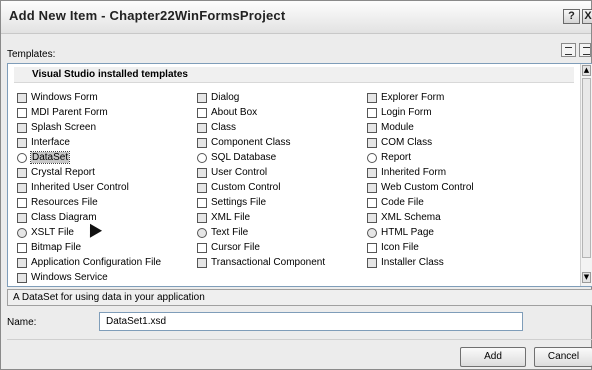 This screenshot has width=592, height=370. What do you see at coordinates (22, 98) in the screenshot?
I see `windows-form-icon` at bounding box center [22, 98].